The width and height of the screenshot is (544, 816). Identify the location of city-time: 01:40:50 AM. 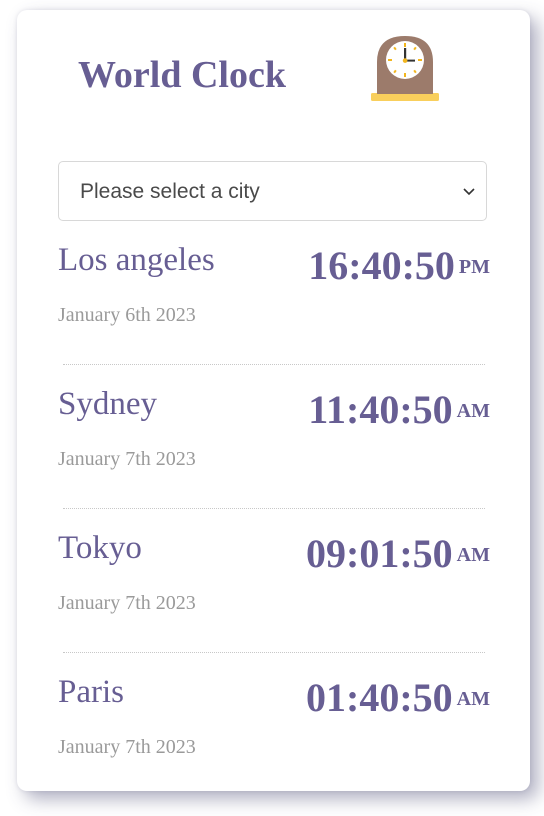
(398, 698).